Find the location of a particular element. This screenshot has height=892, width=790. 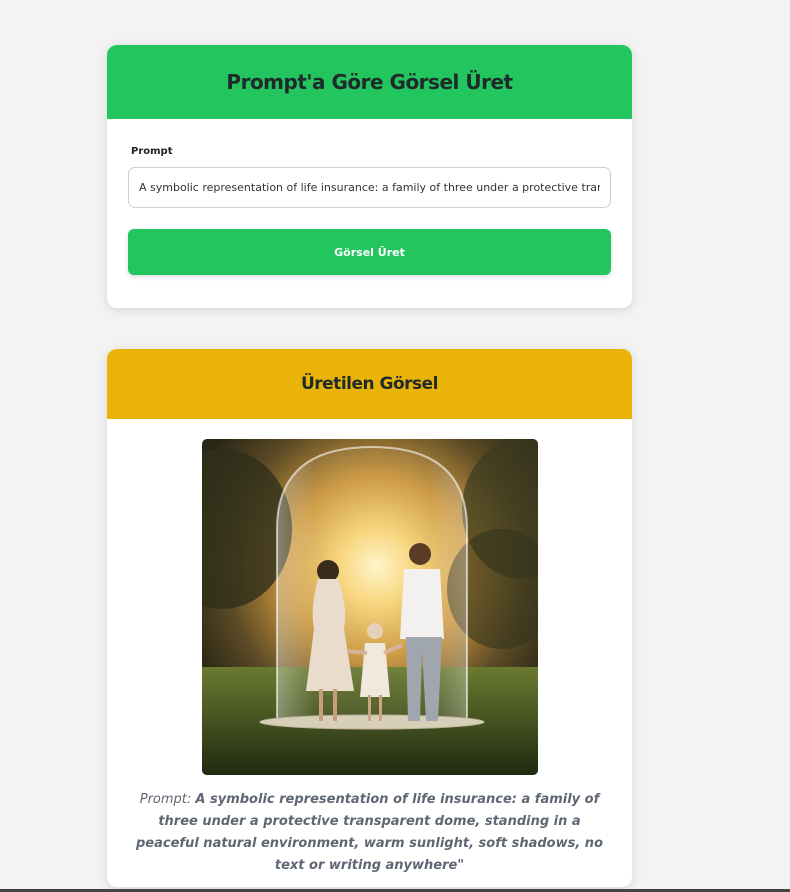

prompt-input is located at coordinates (369, 187).